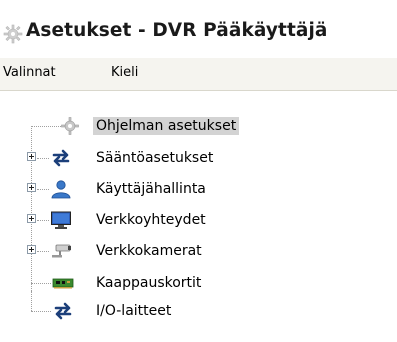 The height and width of the screenshot is (342, 397). What do you see at coordinates (61, 220) in the screenshot?
I see `monitor-icon` at bounding box center [61, 220].